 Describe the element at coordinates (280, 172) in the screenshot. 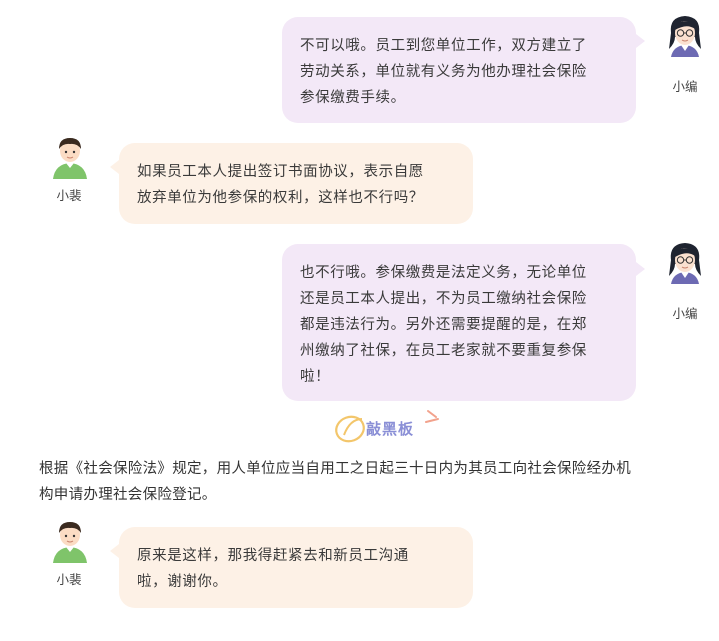

I see `message-line: 如果员工本人提出签订书面协议，表示自愿` at that location.